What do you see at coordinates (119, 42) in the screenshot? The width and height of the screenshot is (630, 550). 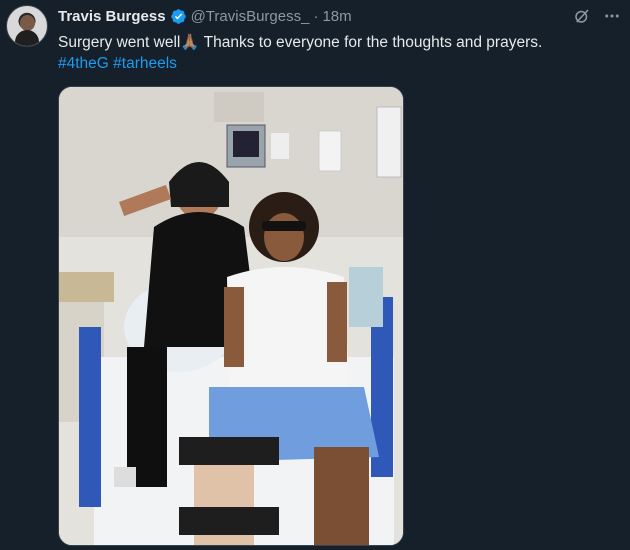 I see `tweet-text-main: Surgery went well` at bounding box center [119, 42].